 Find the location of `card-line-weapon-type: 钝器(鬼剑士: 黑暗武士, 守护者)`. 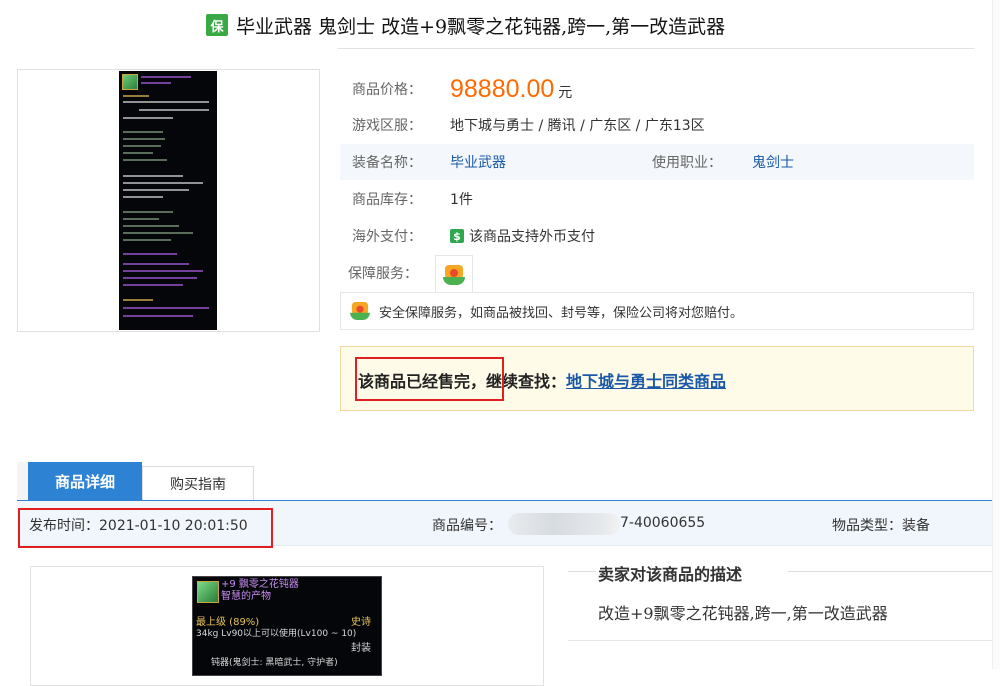

card-line-weapon-type: 钝器(鬼剑士: 黑暗武士, 守护者) is located at coordinates (274, 663).